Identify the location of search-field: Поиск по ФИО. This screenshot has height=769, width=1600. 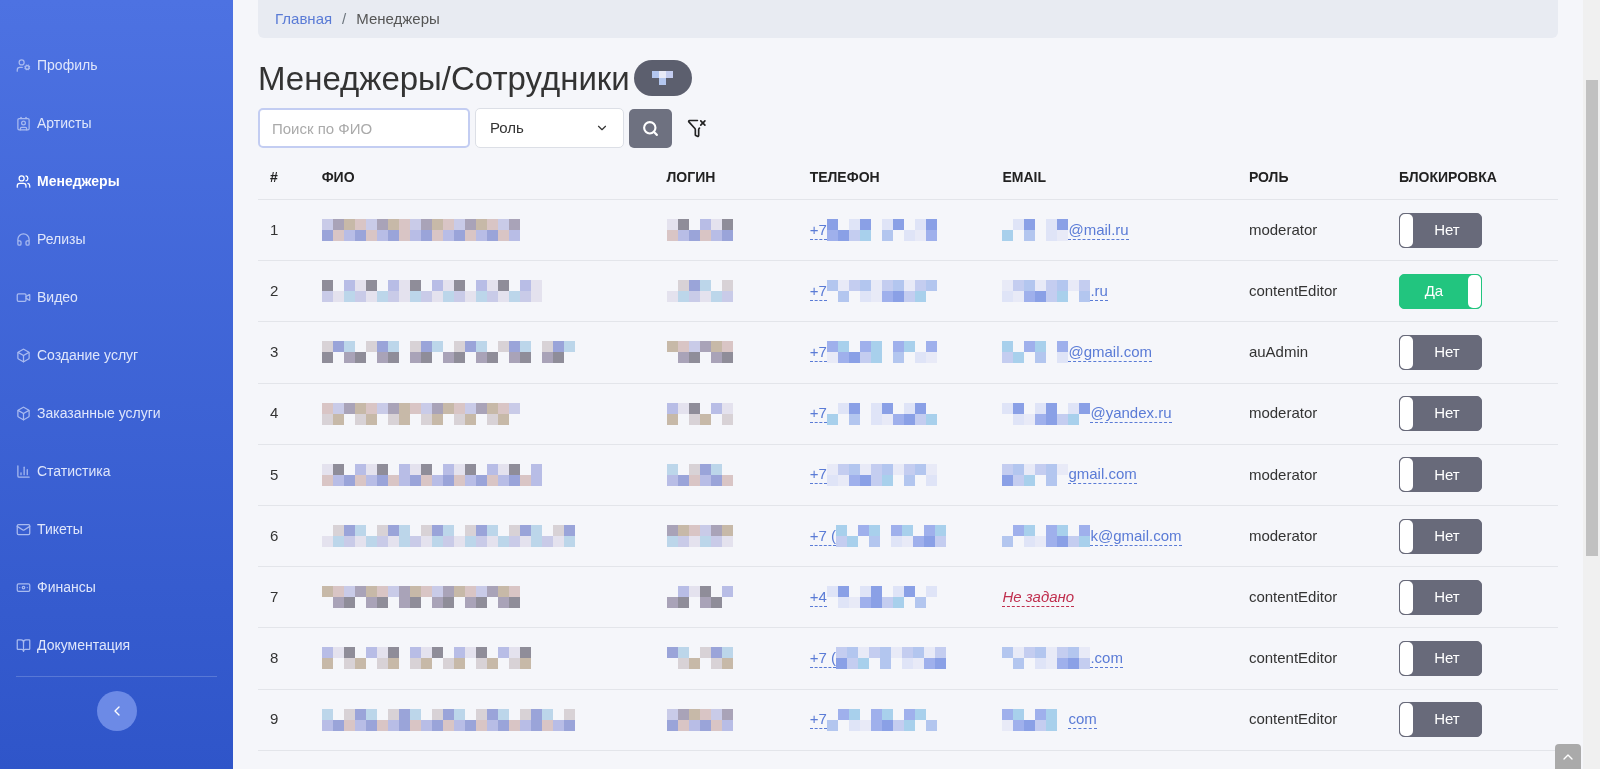
(364, 128).